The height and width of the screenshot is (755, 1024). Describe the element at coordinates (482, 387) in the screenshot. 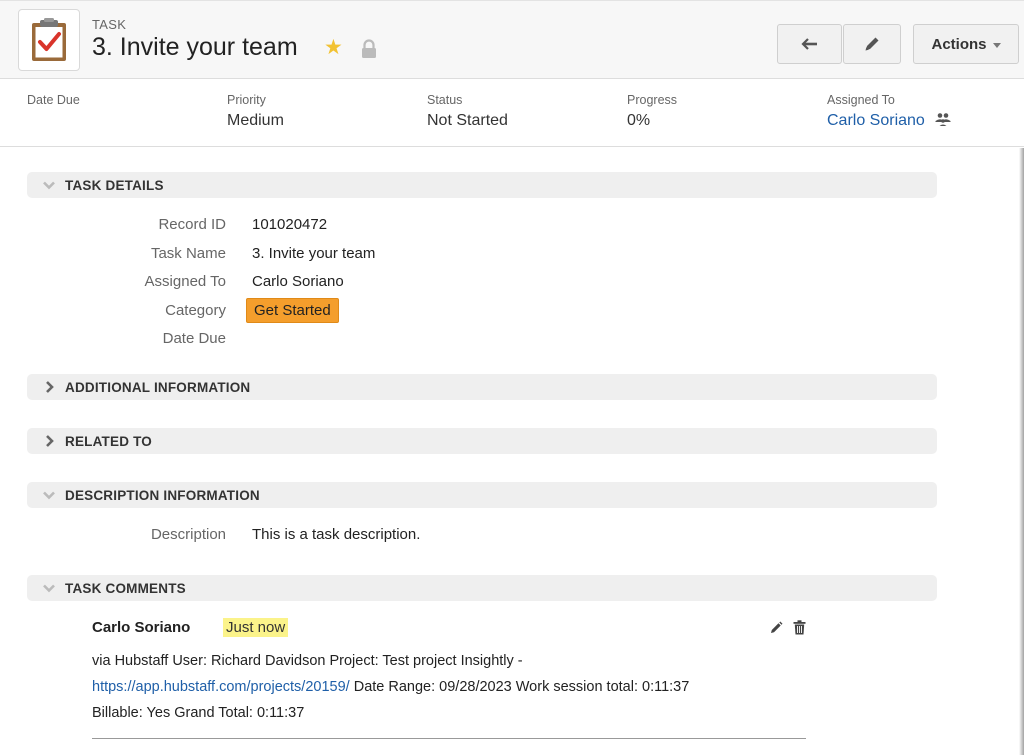

I see `section-additional-information: ADDITIONAL INFORMATION` at that location.